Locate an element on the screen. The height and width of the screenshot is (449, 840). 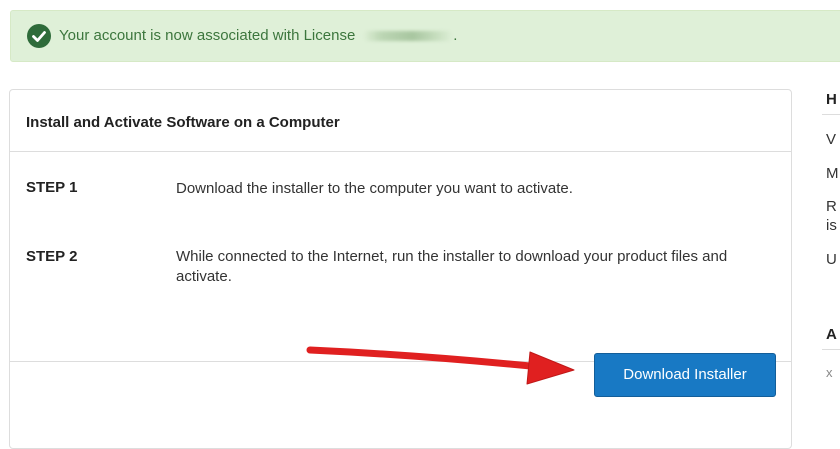
download-installer-button: Download Installer is located at coordinates (685, 375).